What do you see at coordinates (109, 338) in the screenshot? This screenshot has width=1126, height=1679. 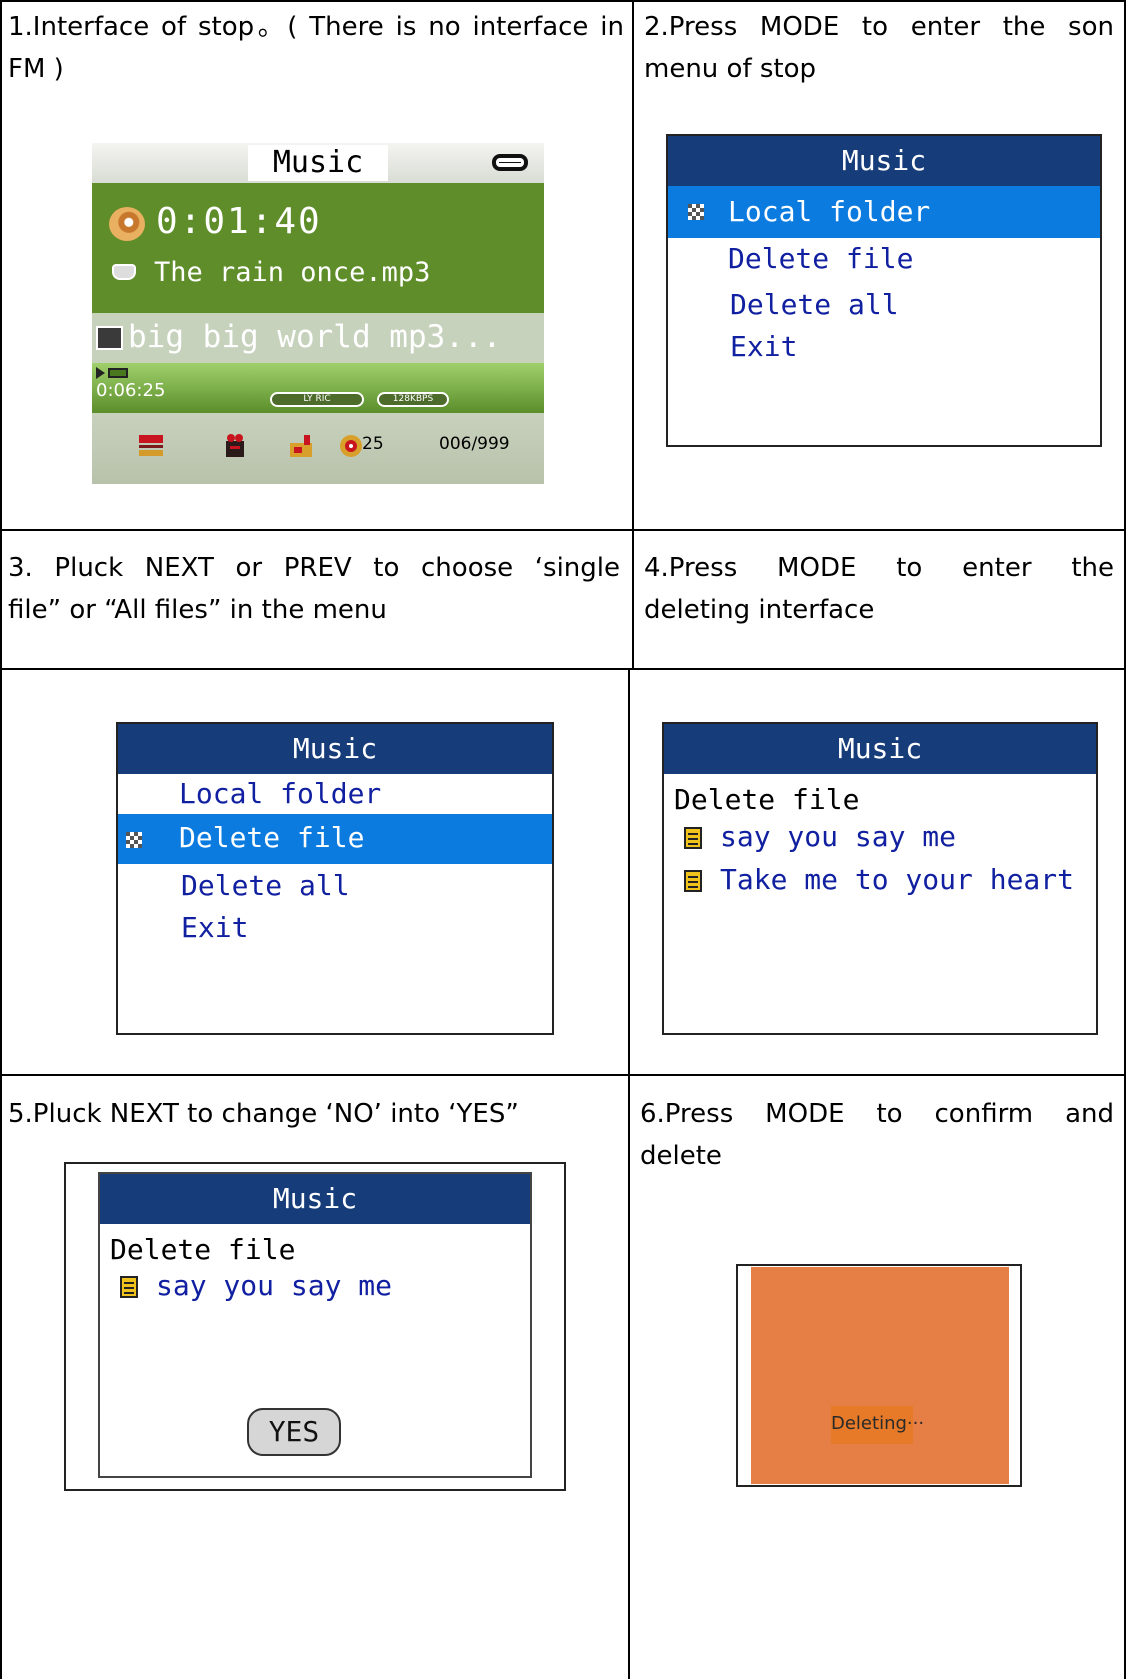 I see `mtv-icon` at bounding box center [109, 338].